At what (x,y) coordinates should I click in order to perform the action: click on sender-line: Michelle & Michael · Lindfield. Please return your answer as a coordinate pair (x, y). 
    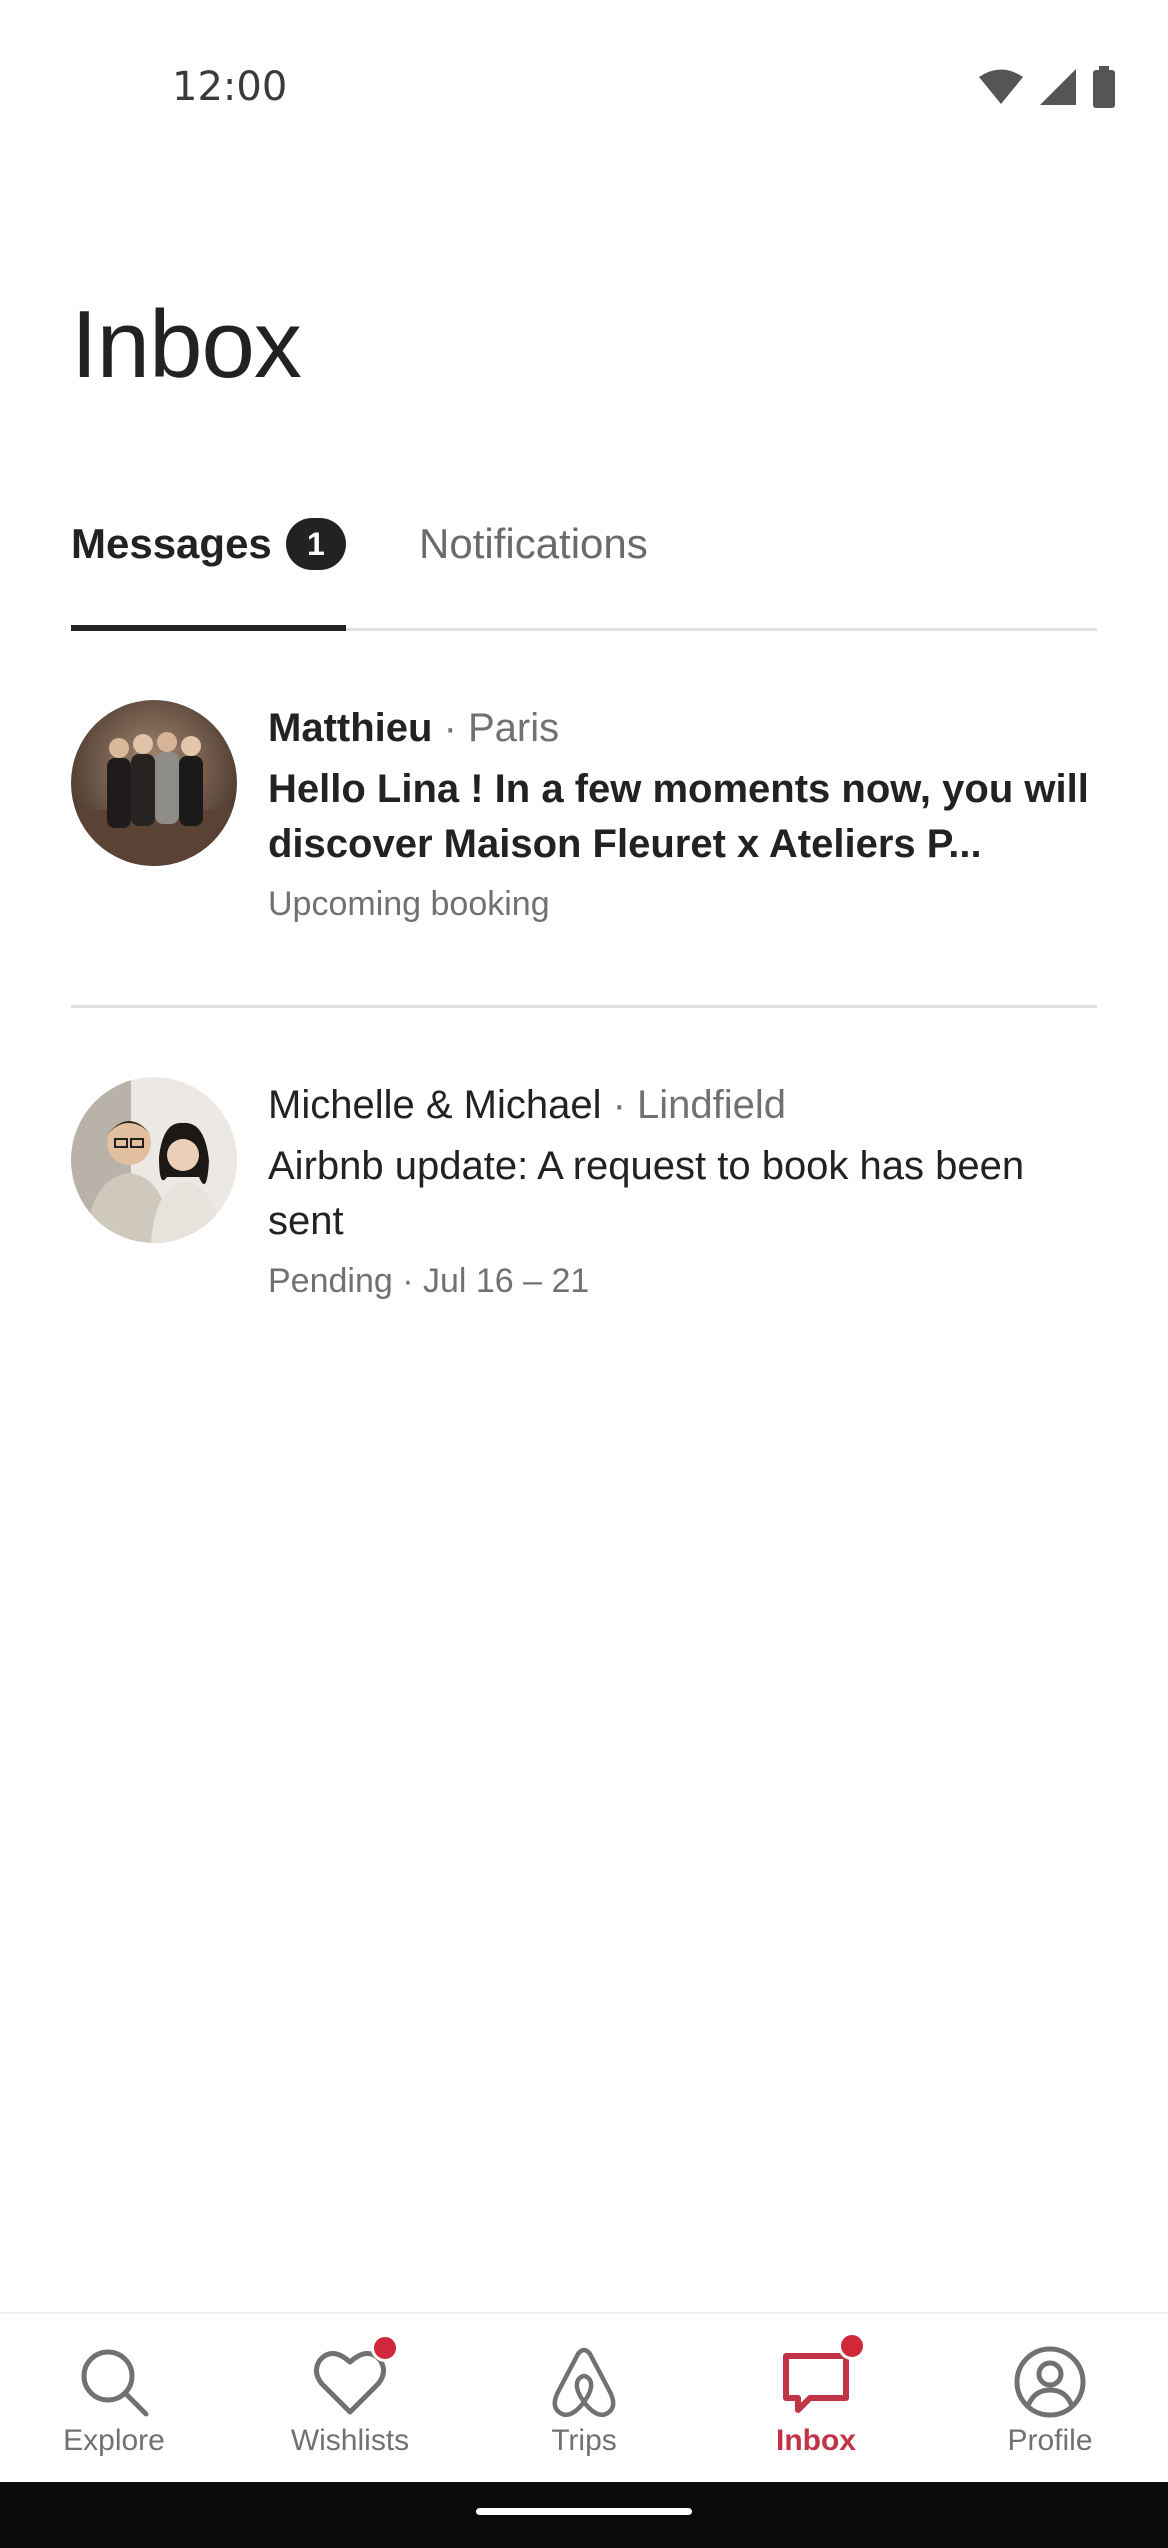
    Looking at the image, I should click on (683, 1105).